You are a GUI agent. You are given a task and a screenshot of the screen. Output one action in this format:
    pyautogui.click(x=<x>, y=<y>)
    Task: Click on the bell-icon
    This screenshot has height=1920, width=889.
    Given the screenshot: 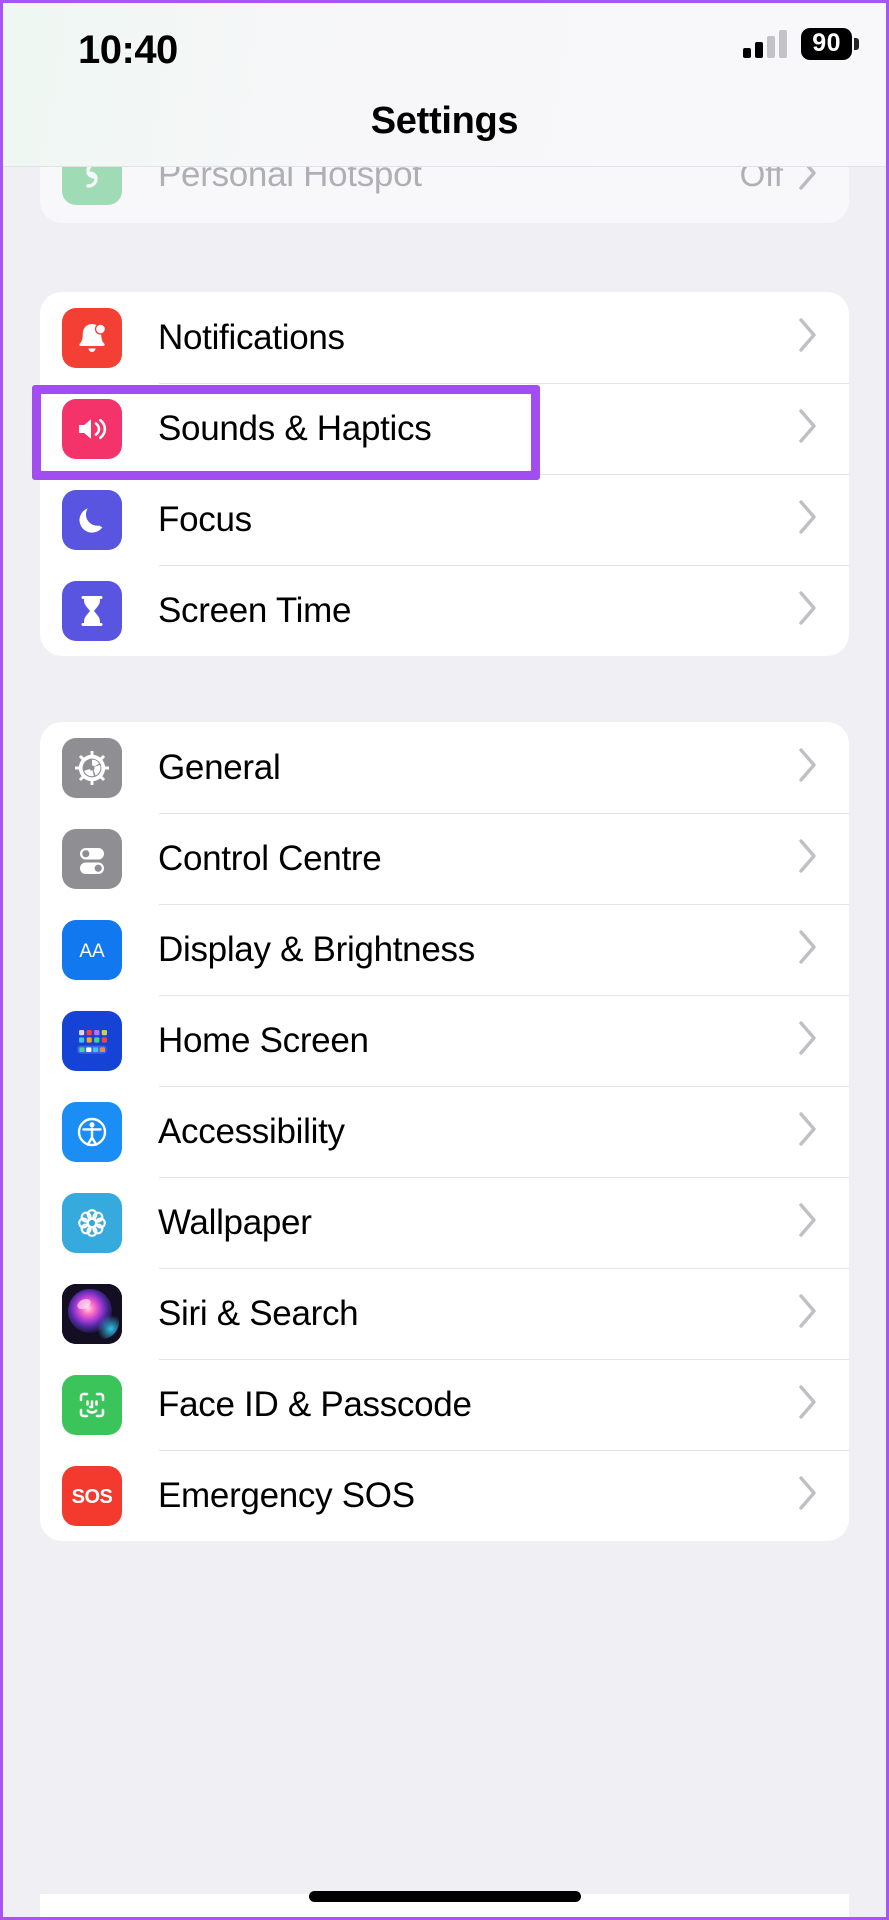 What is the action you would take?
    pyautogui.click(x=92, y=337)
    